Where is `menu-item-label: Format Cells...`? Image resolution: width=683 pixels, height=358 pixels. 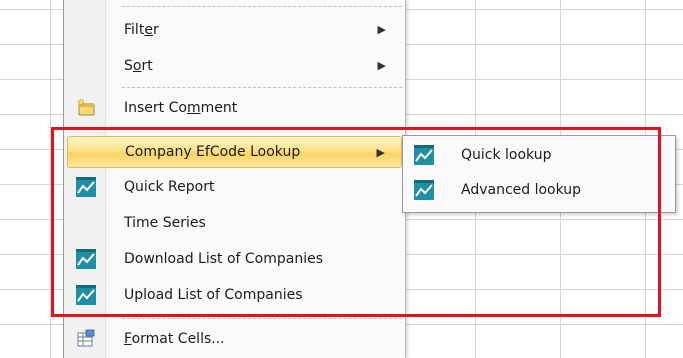 menu-item-label: Format Cells... is located at coordinates (174, 339).